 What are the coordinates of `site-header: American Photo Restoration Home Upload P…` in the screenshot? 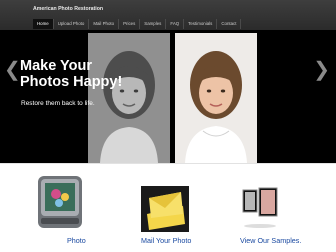 It's located at (168, 15).